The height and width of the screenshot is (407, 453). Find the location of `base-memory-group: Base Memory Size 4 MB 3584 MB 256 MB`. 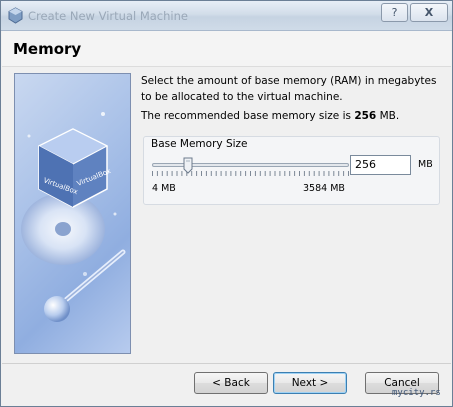

base-memory-group: Base Memory Size 4 MB 3584 MB 256 MB is located at coordinates (291, 170).